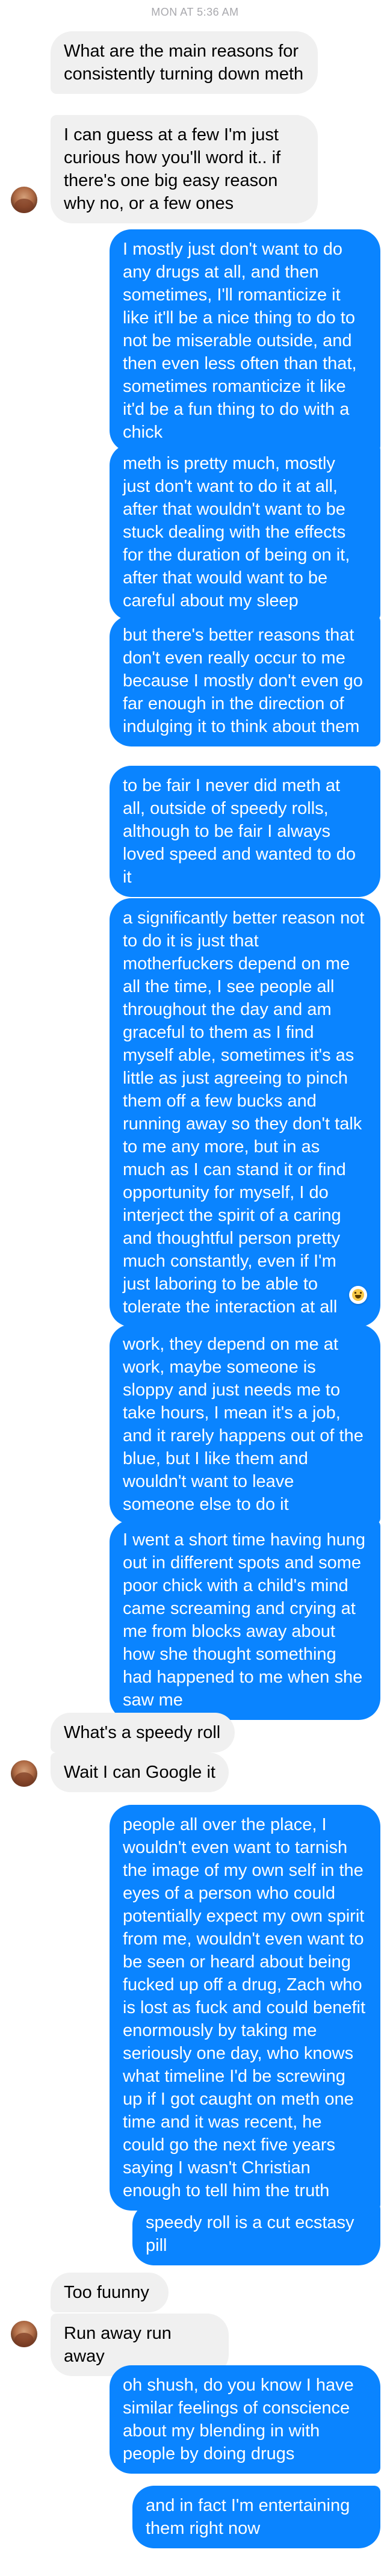  I want to click on received-message: Too fuunny, so click(110, 2292).